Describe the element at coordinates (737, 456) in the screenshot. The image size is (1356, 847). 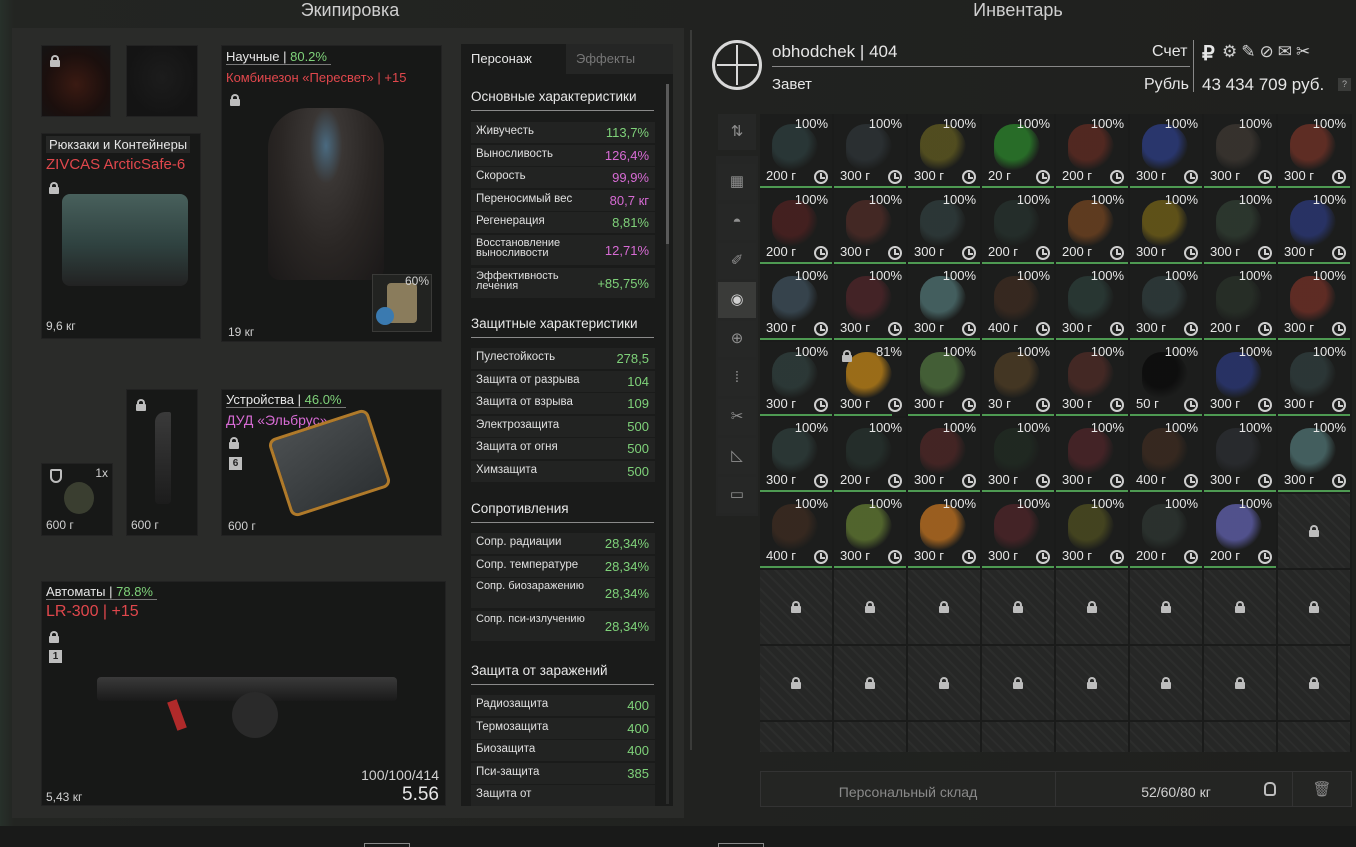
I see `misc-category-icon: ◺` at that location.